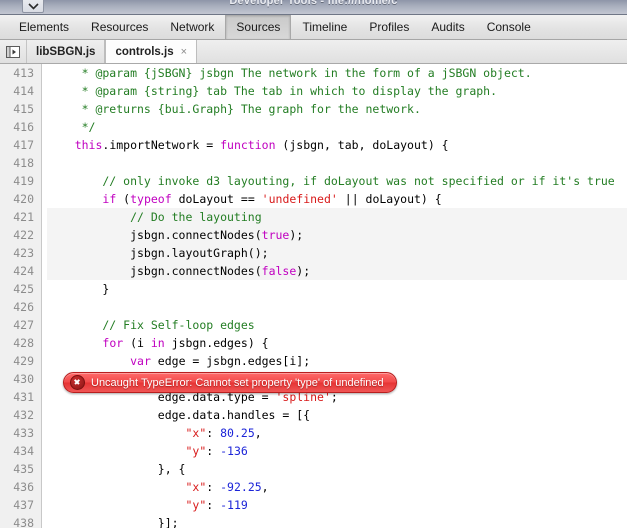  What do you see at coordinates (20, 451) in the screenshot?
I see `line-number: 434` at bounding box center [20, 451].